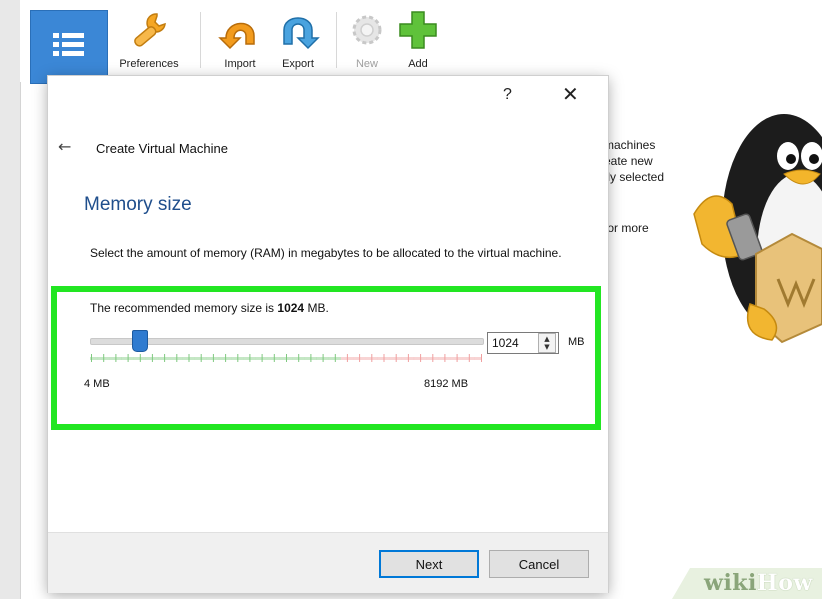 The width and height of the screenshot is (822, 599). Describe the element at coordinates (418, 64) in the screenshot. I see `add-label: Add` at that location.